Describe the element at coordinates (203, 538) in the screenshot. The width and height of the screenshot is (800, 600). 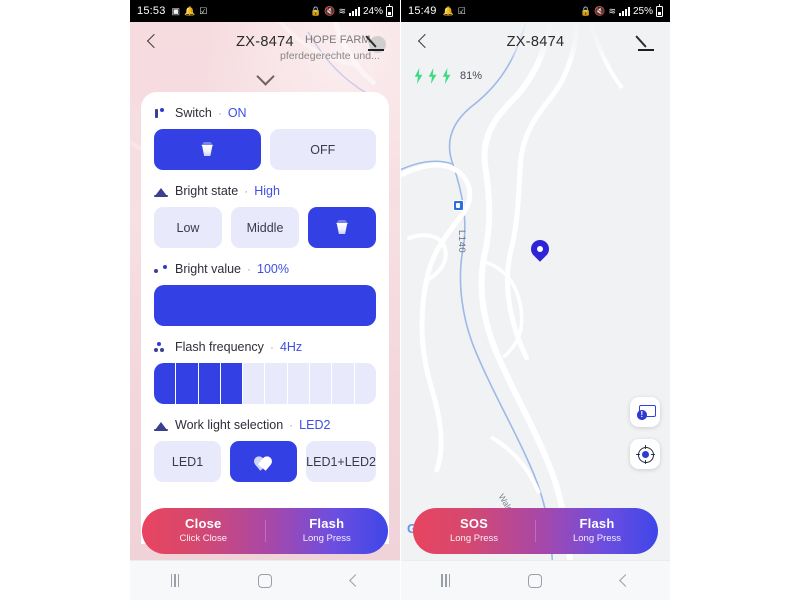
I see `close-button-subtitle: Click Close` at that location.